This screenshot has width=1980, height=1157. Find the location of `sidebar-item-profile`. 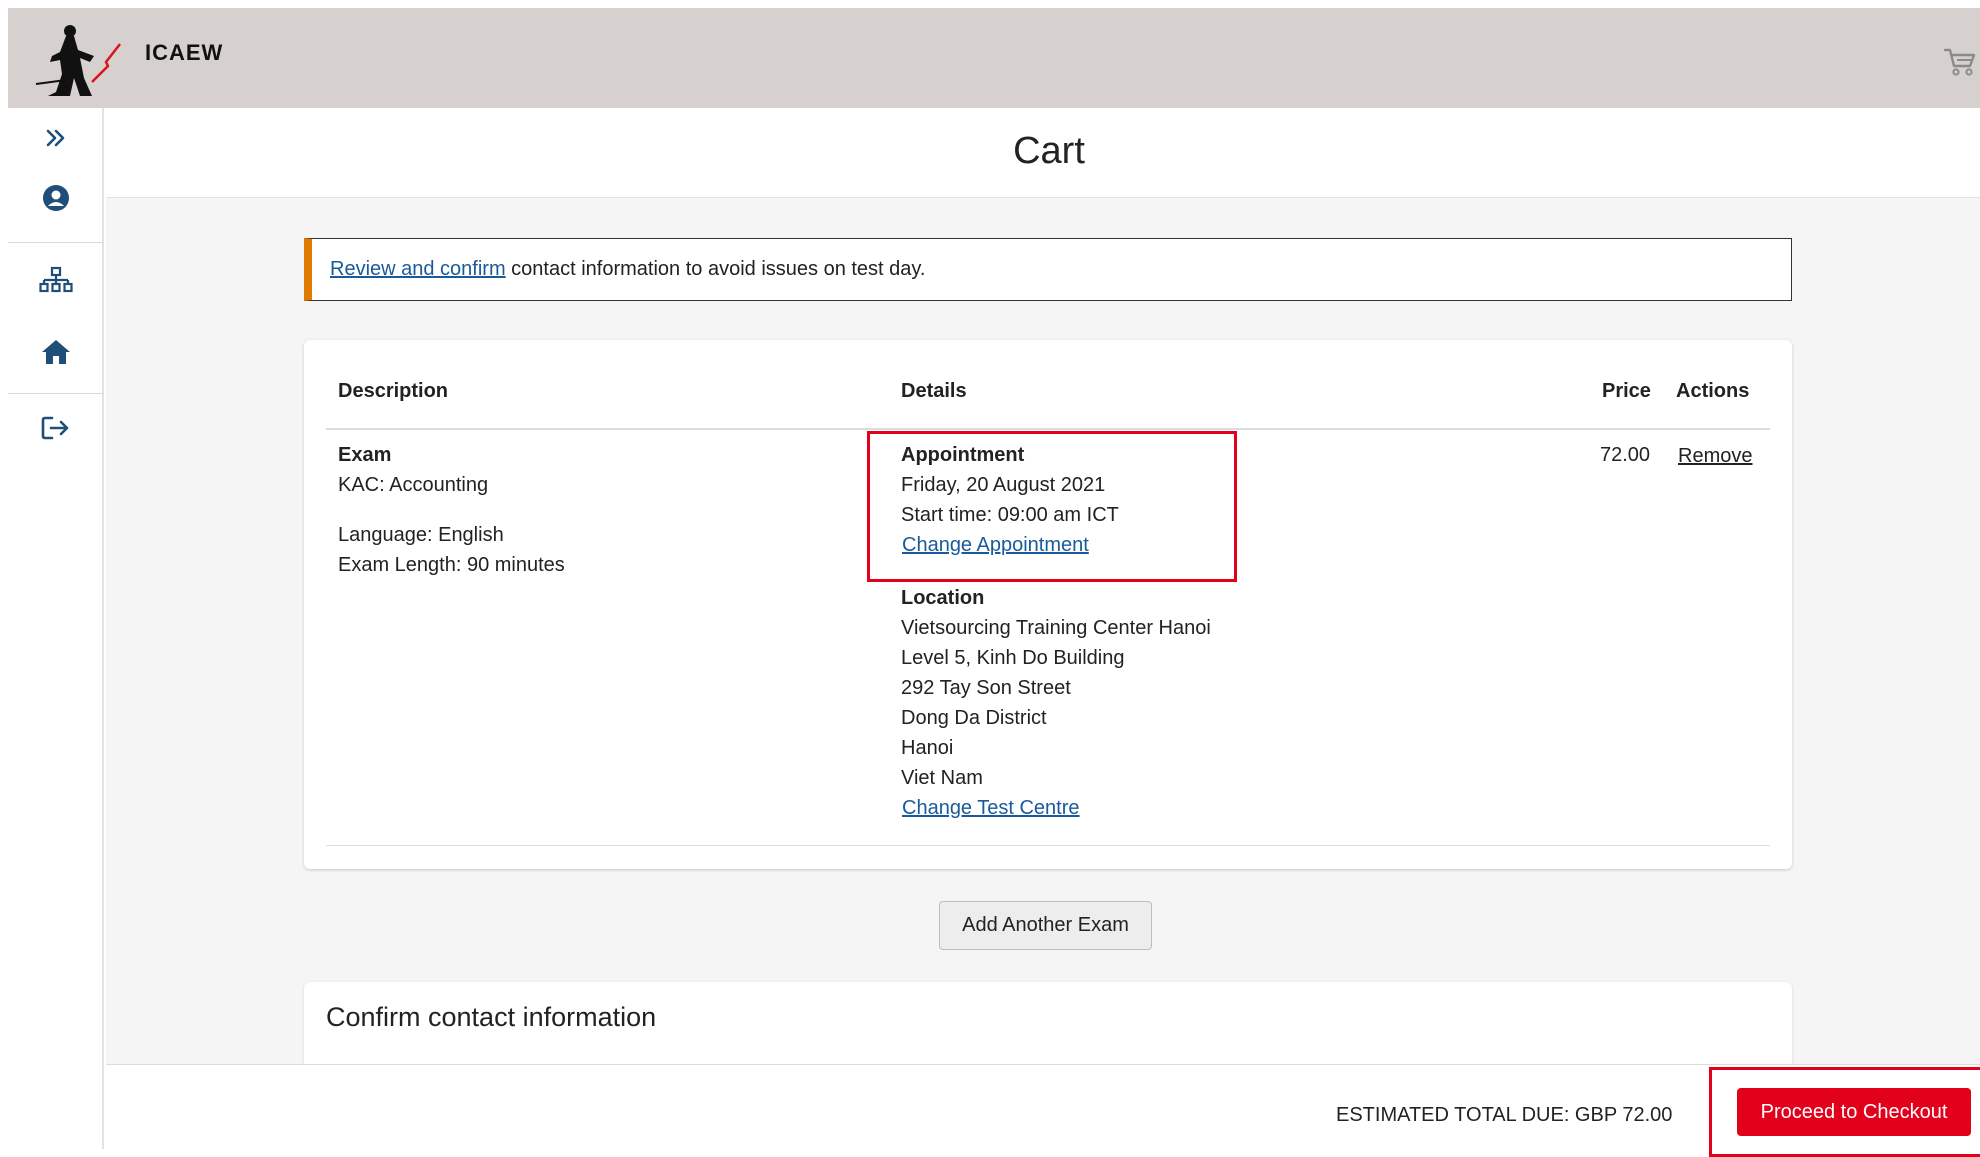

sidebar-item-profile is located at coordinates (56, 198).